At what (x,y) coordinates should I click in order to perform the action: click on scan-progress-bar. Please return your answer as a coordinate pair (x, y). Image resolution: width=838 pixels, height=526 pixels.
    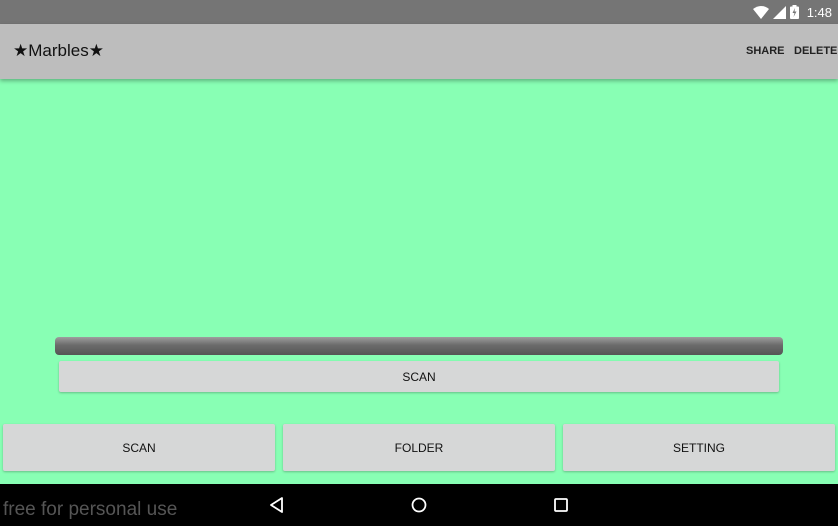
    Looking at the image, I should click on (419, 346).